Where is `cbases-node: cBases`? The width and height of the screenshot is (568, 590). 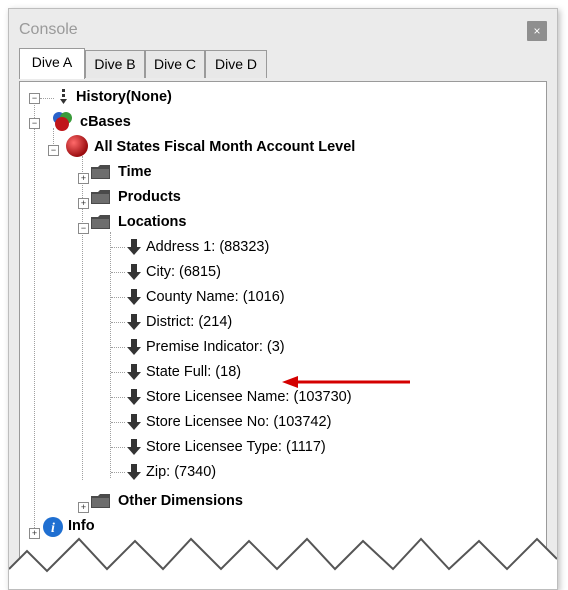
cbases-node: cBases is located at coordinates (105, 122).